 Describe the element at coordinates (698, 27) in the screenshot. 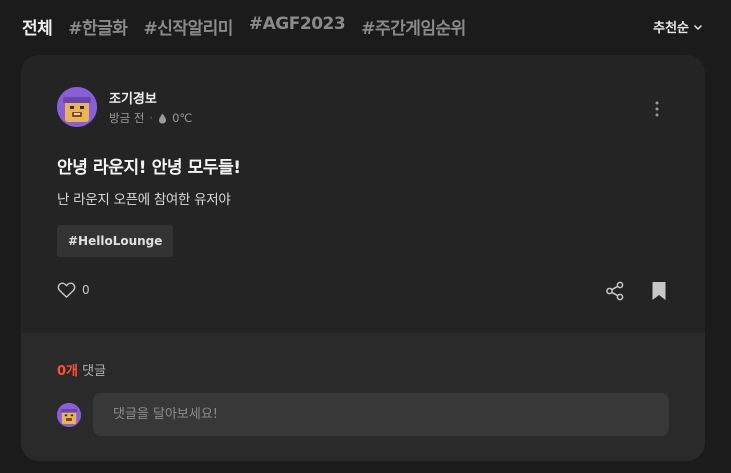

I see `chevron-down-icon` at that location.